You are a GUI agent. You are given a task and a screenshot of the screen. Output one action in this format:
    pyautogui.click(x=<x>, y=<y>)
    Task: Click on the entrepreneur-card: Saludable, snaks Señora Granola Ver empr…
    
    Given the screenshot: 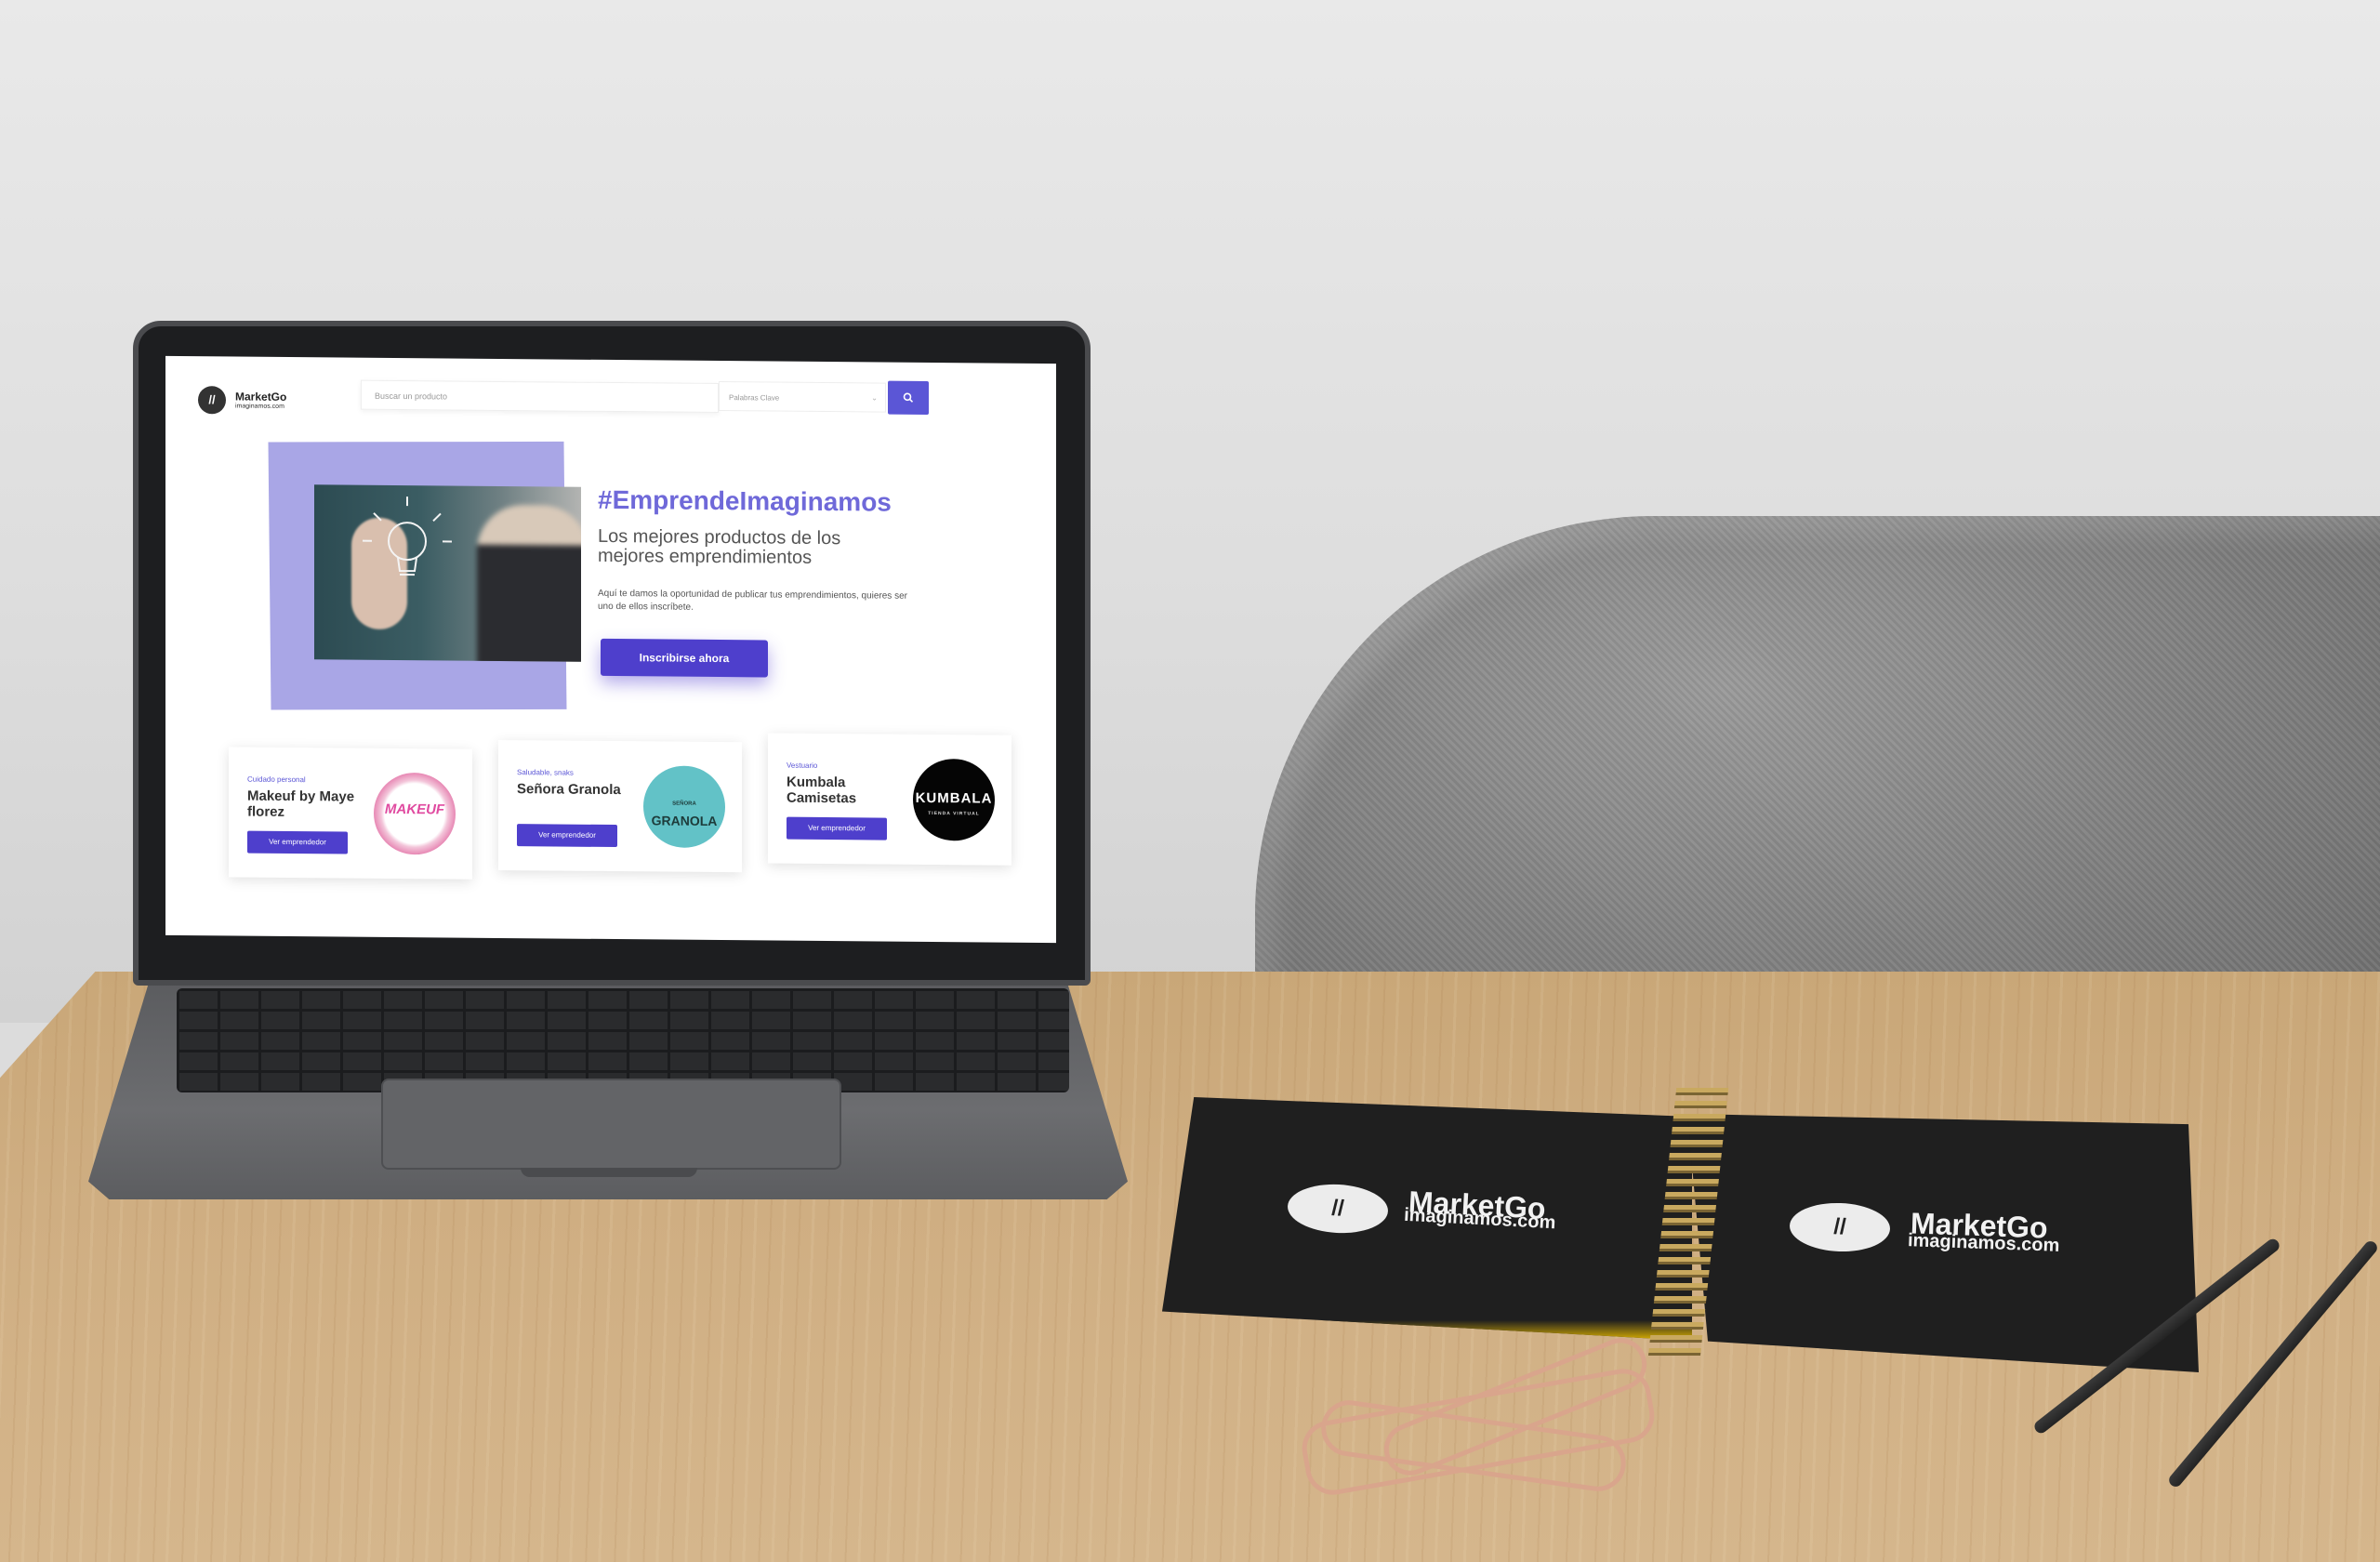 What is the action you would take?
    pyautogui.click(x=620, y=806)
    